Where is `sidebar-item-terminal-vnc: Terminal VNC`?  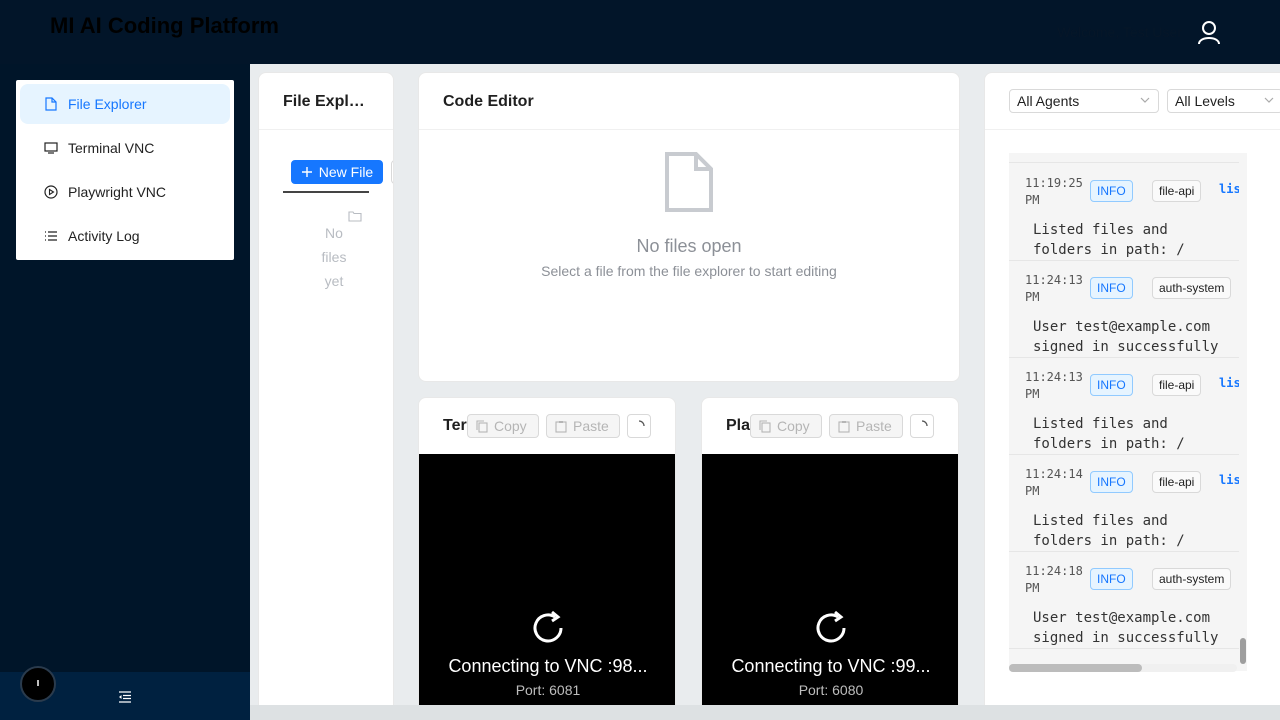 sidebar-item-terminal-vnc: Terminal VNC is located at coordinates (125, 148).